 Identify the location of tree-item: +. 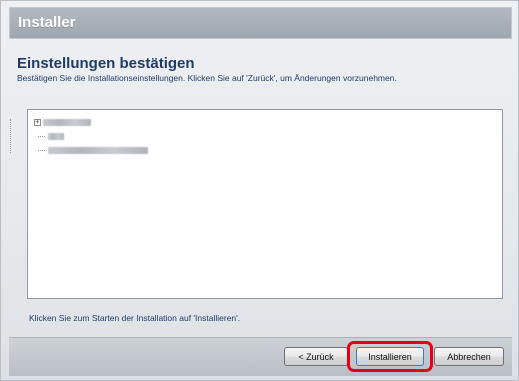
(62, 122).